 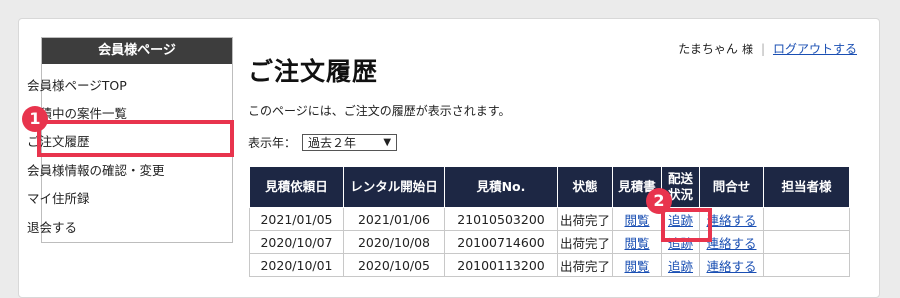 I want to click on cell-quote-no: 21010503200, so click(x=501, y=219).